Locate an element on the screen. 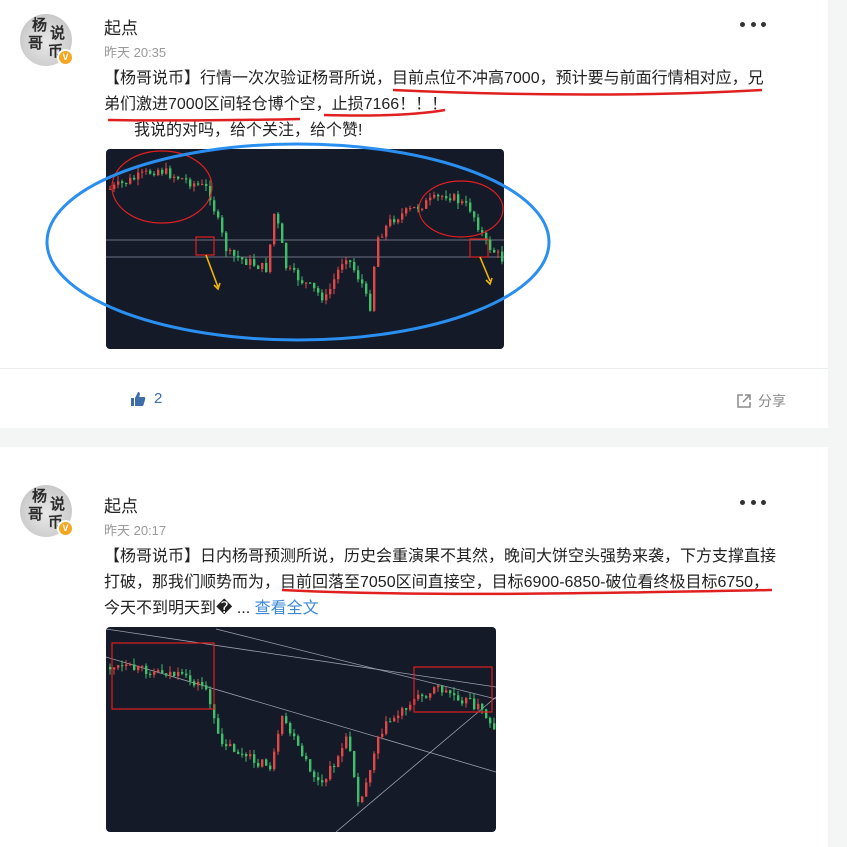  read-more-link: 查看全文 is located at coordinates (287, 608).